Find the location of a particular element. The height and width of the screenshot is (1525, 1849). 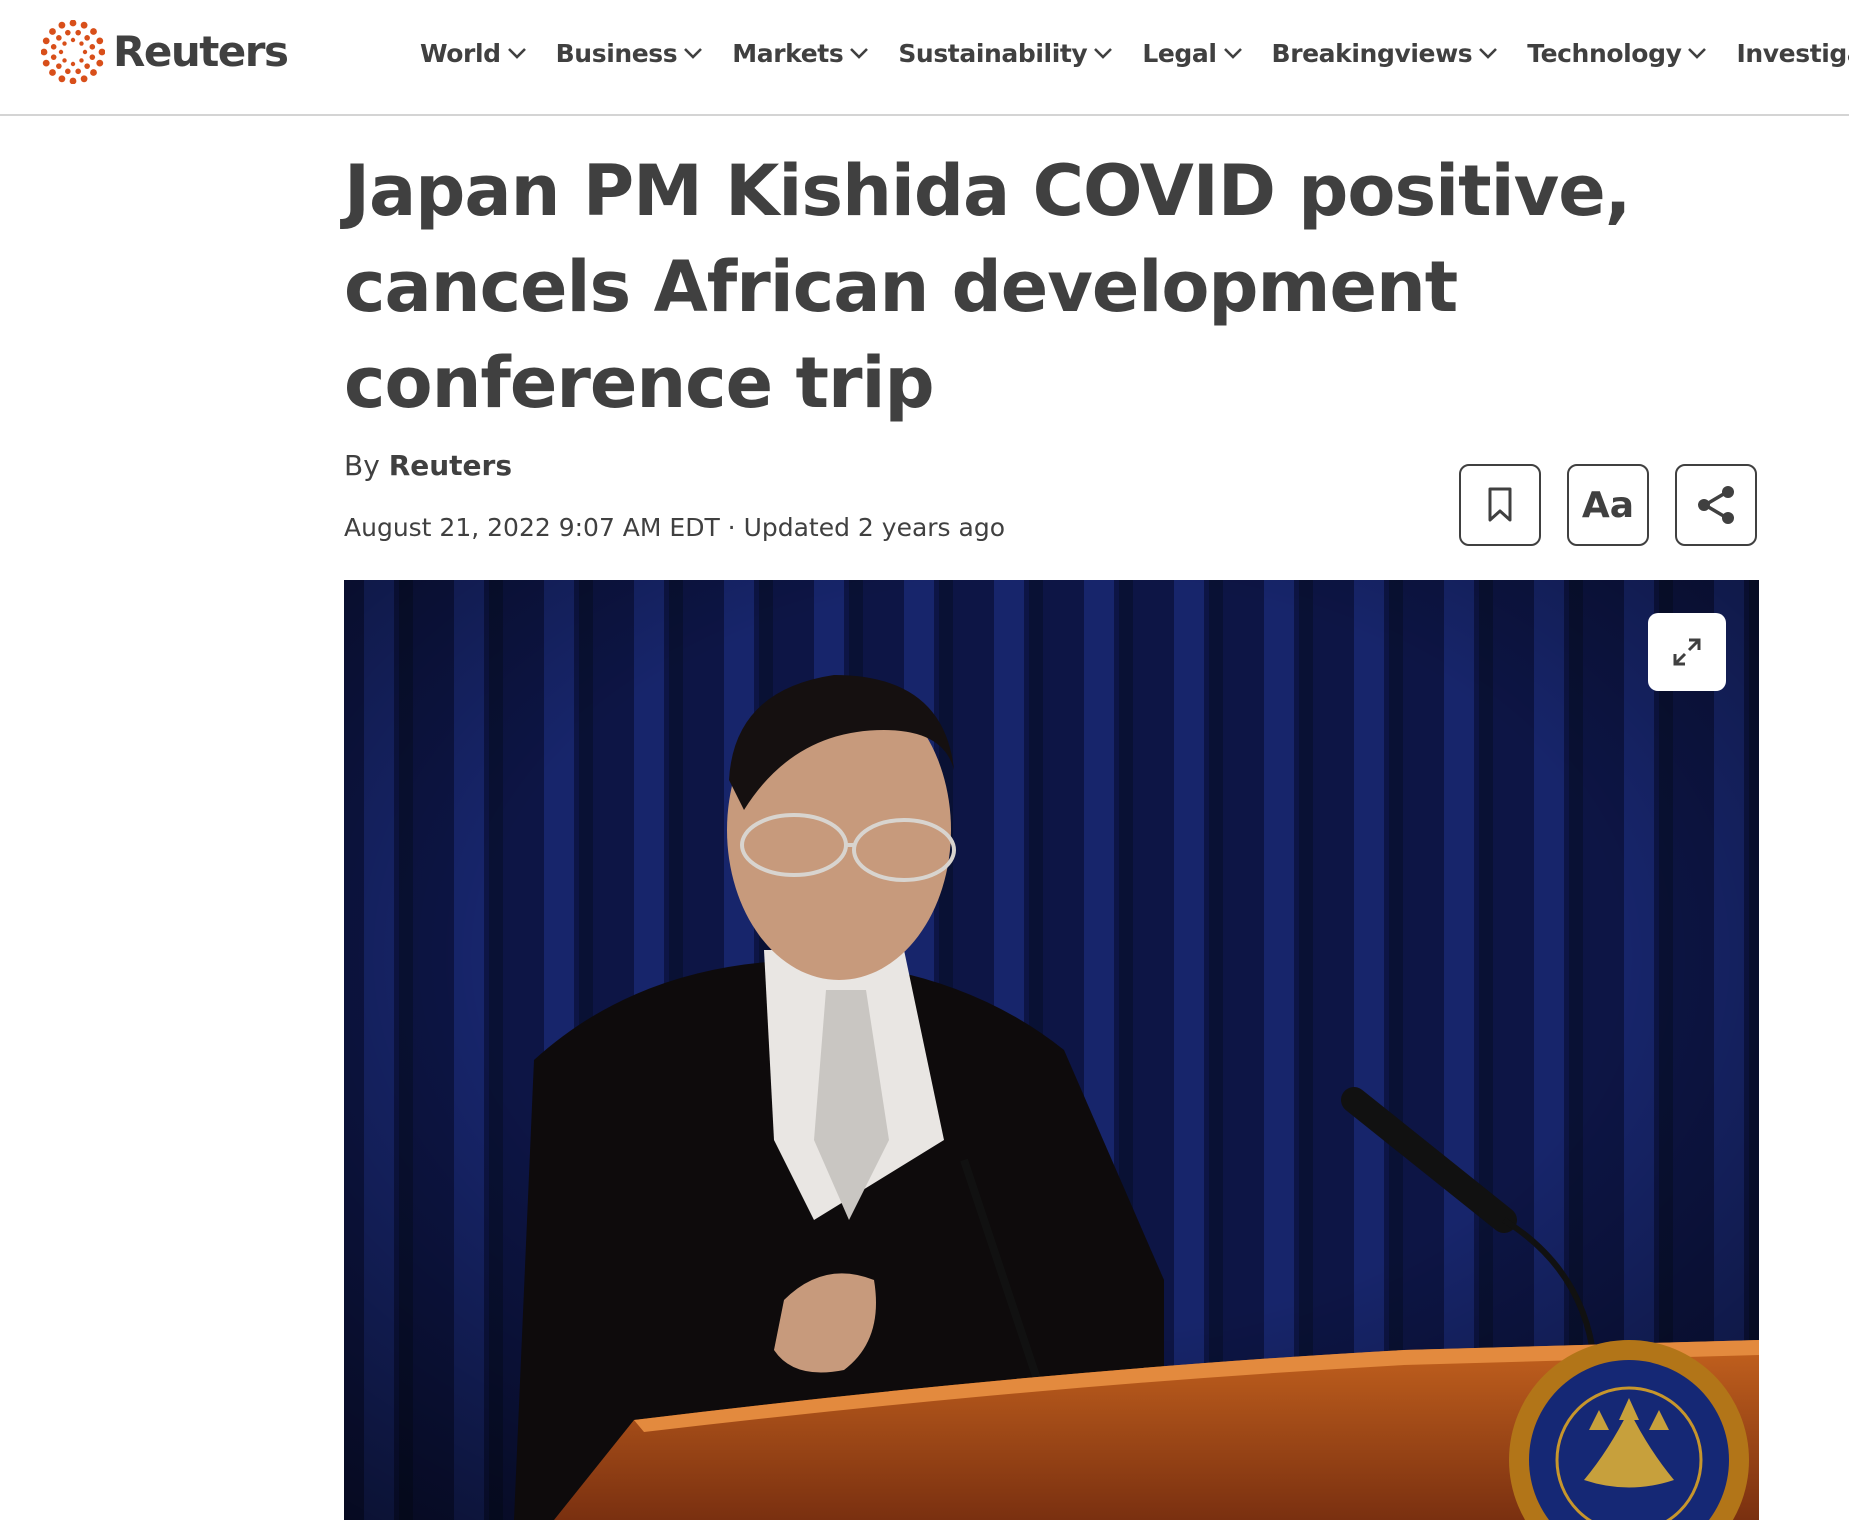

nav-item-label: Breakingviews is located at coordinates (1372, 53).